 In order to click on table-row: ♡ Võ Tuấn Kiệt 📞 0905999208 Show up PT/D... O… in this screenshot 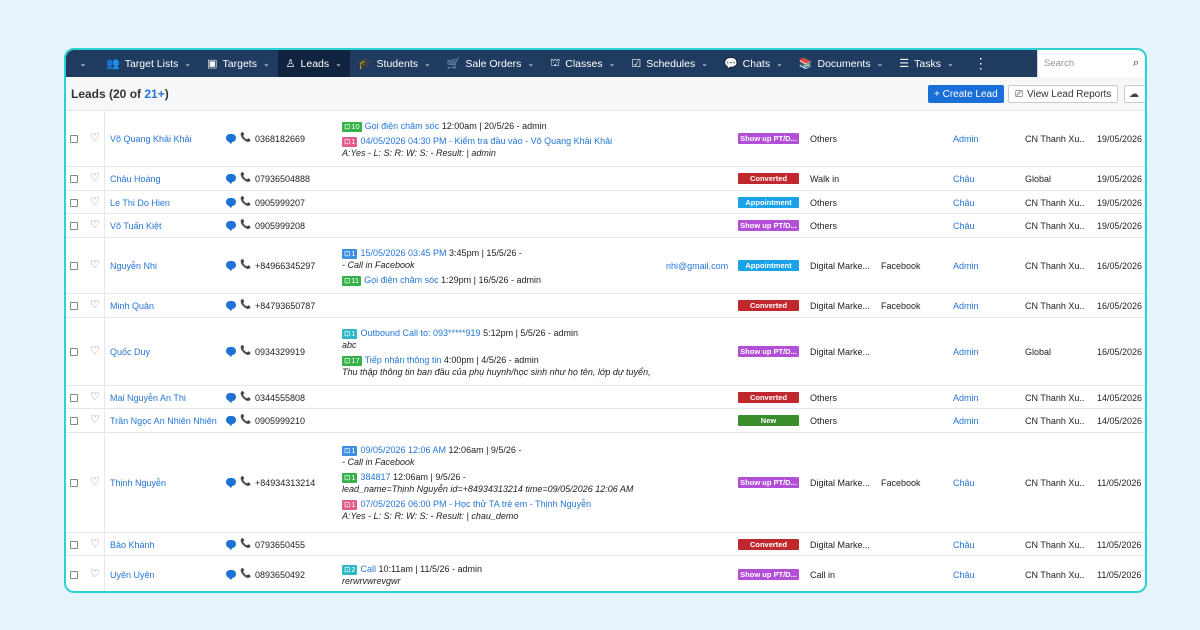, I will do `click(605, 226)`.